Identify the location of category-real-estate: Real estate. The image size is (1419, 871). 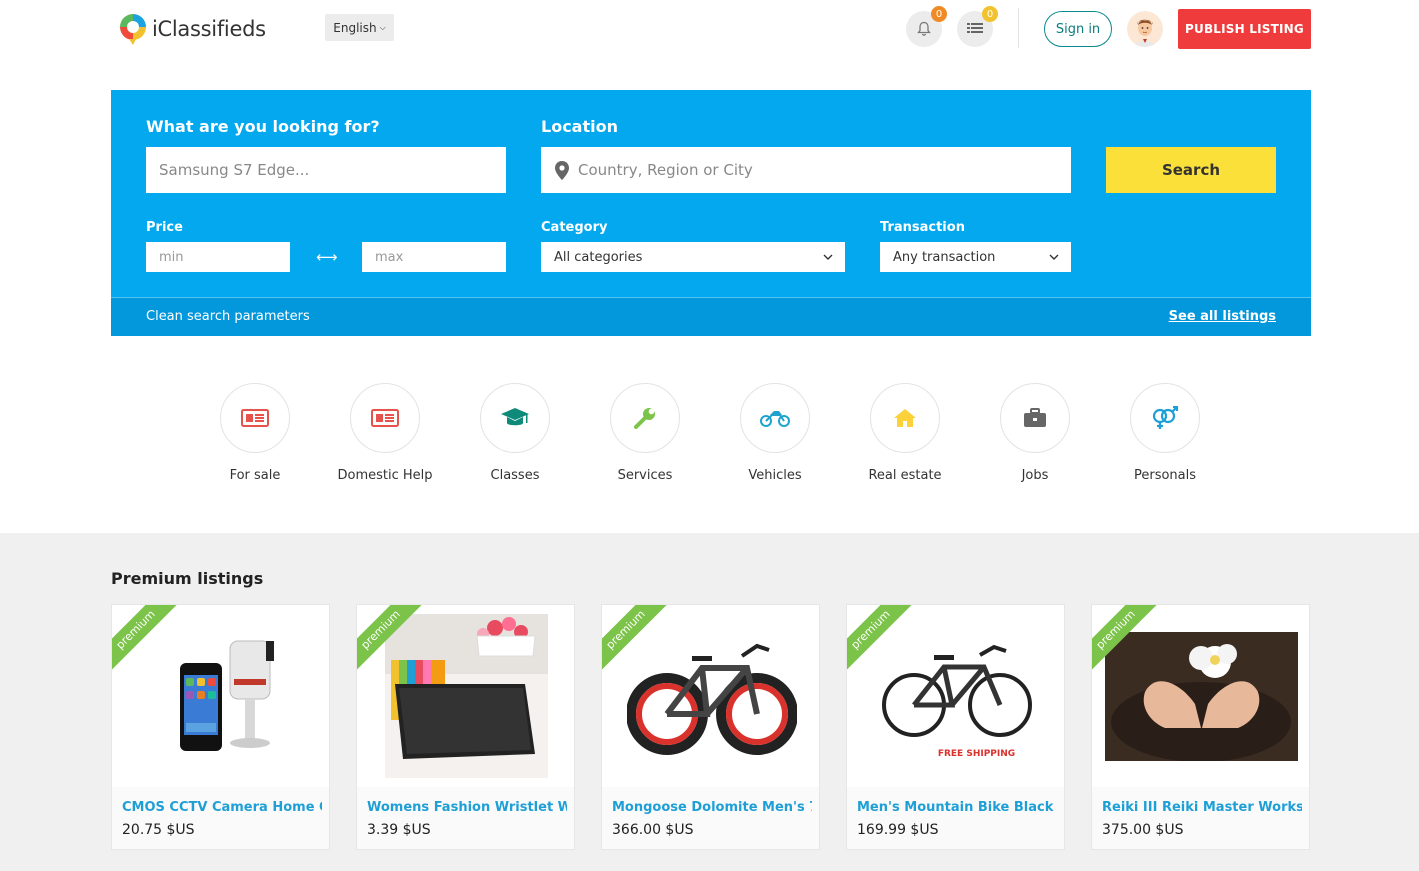
(905, 433).